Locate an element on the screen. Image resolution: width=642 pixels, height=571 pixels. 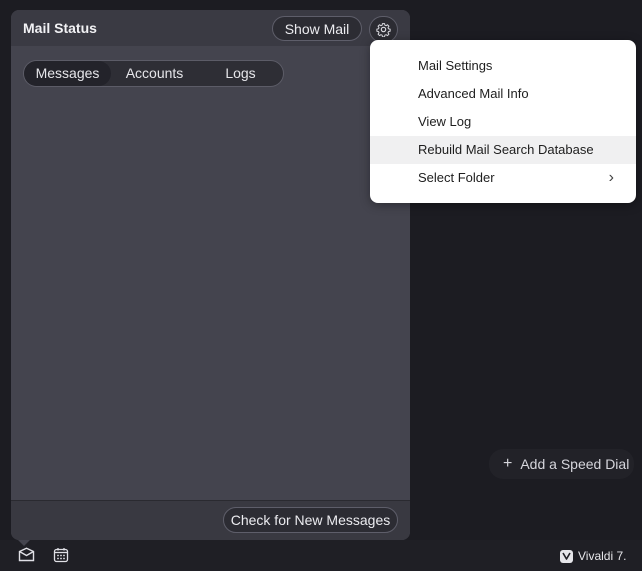
gear-icon is located at coordinates (383, 30).